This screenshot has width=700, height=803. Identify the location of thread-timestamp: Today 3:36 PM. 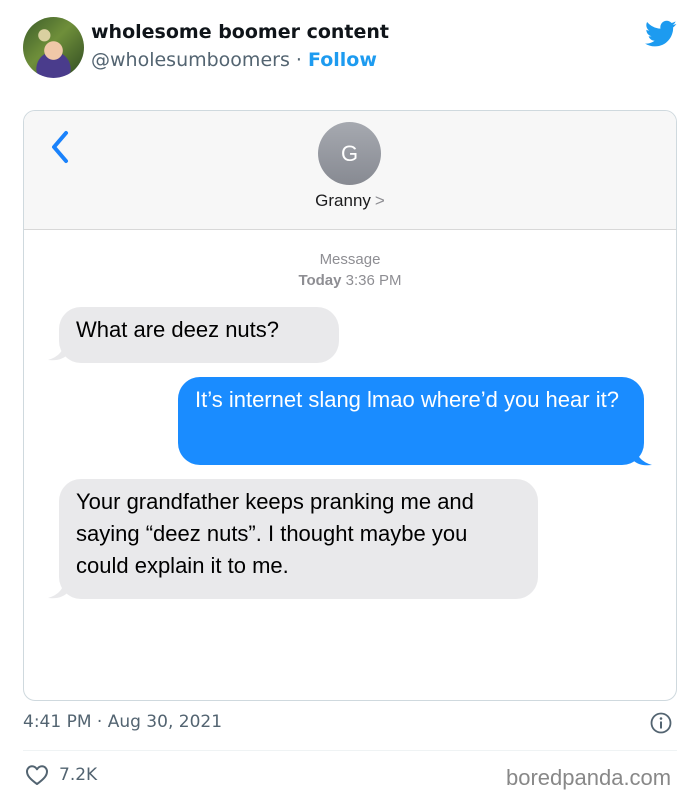
(350, 280).